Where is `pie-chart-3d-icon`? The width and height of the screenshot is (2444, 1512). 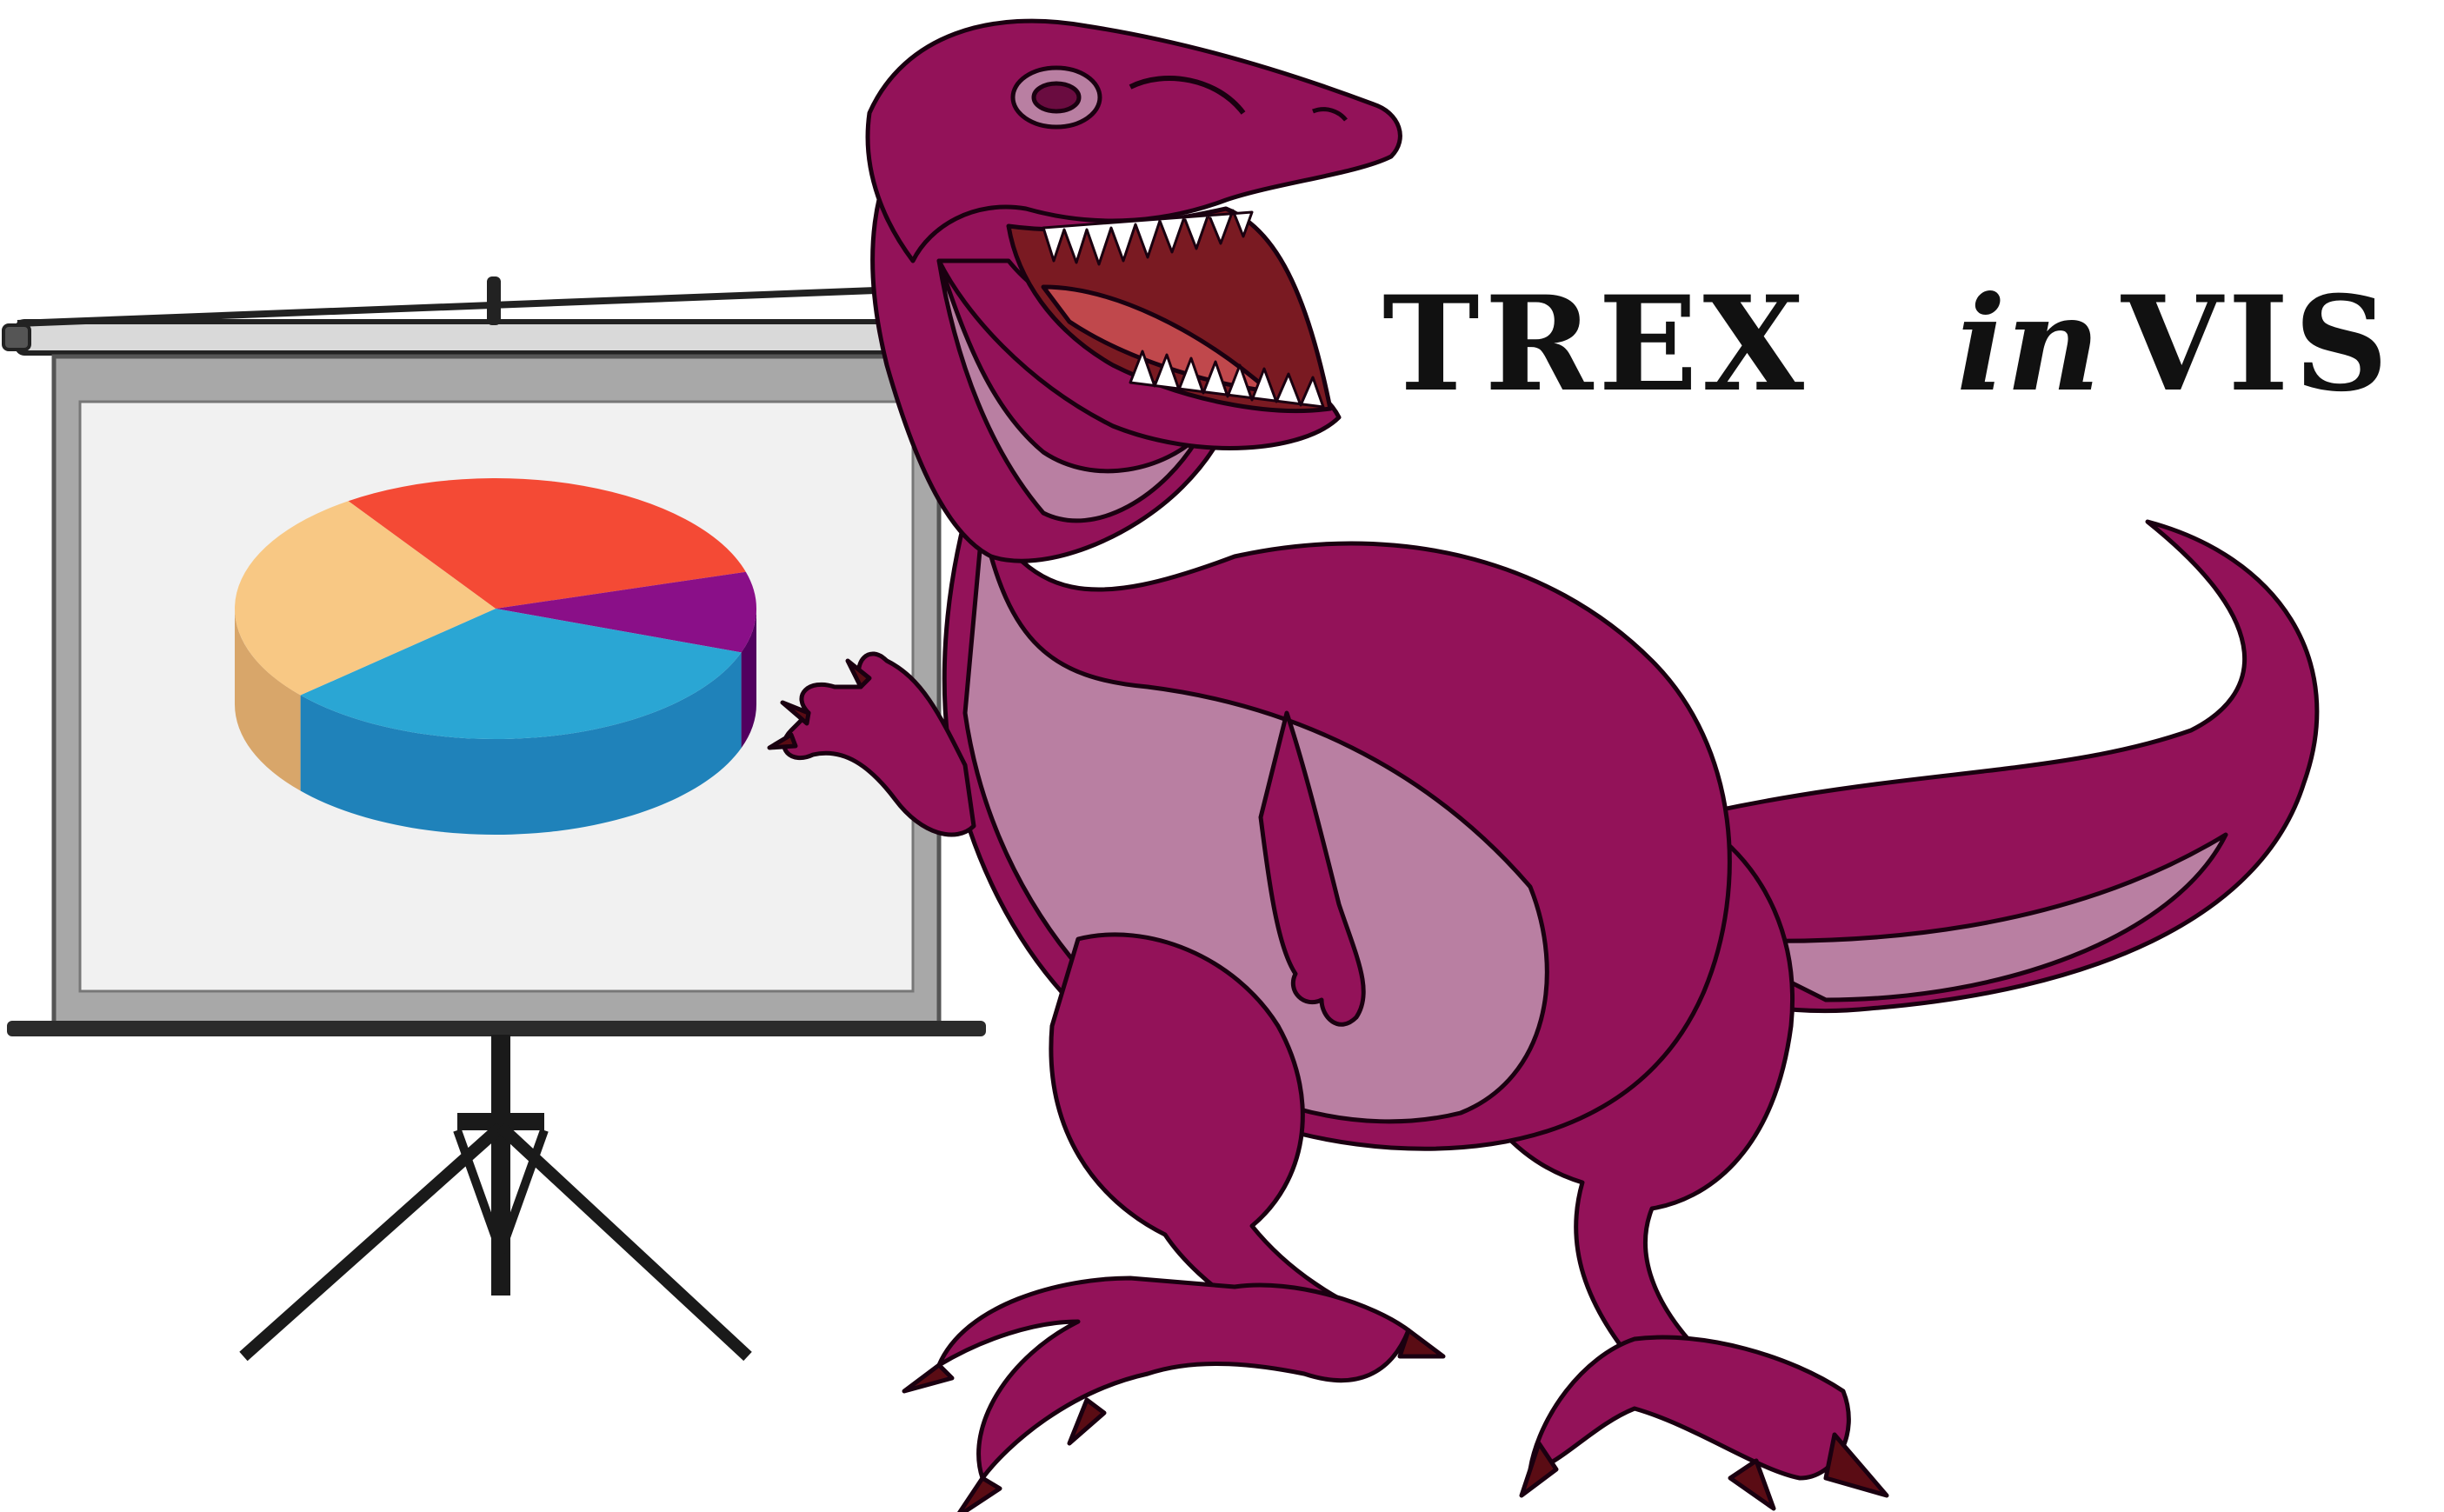 pie-chart-3d-icon is located at coordinates (495, 656).